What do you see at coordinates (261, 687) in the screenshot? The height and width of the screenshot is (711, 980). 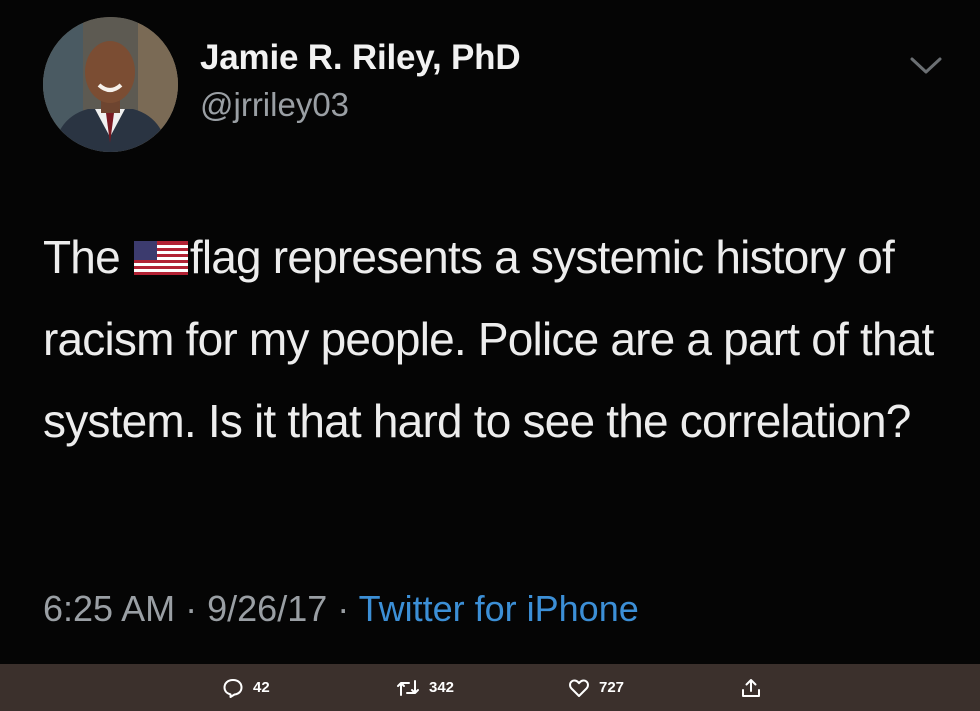 I see `reply-count: 42` at bounding box center [261, 687].